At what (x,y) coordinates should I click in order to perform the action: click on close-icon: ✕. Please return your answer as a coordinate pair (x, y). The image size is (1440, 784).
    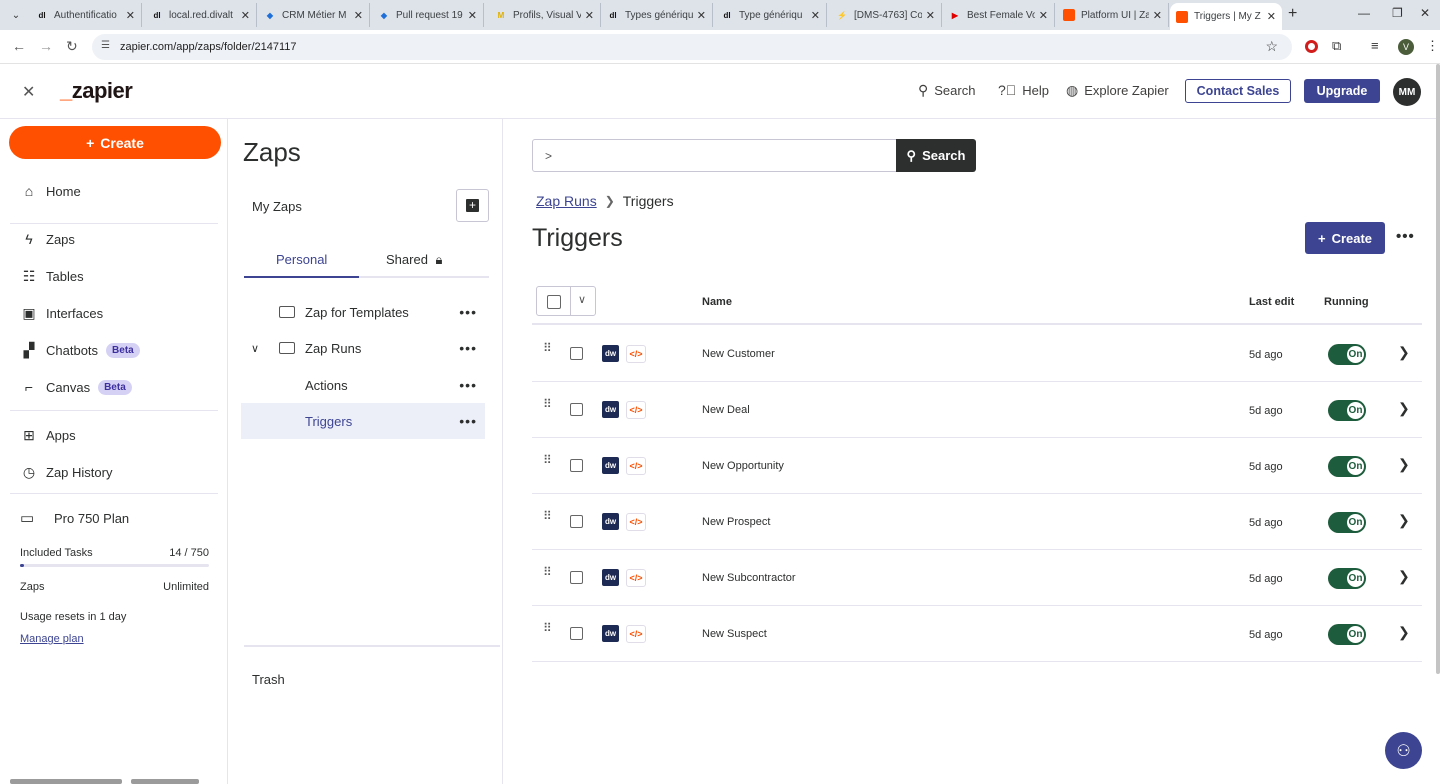
    Looking at the image, I should click on (28, 92).